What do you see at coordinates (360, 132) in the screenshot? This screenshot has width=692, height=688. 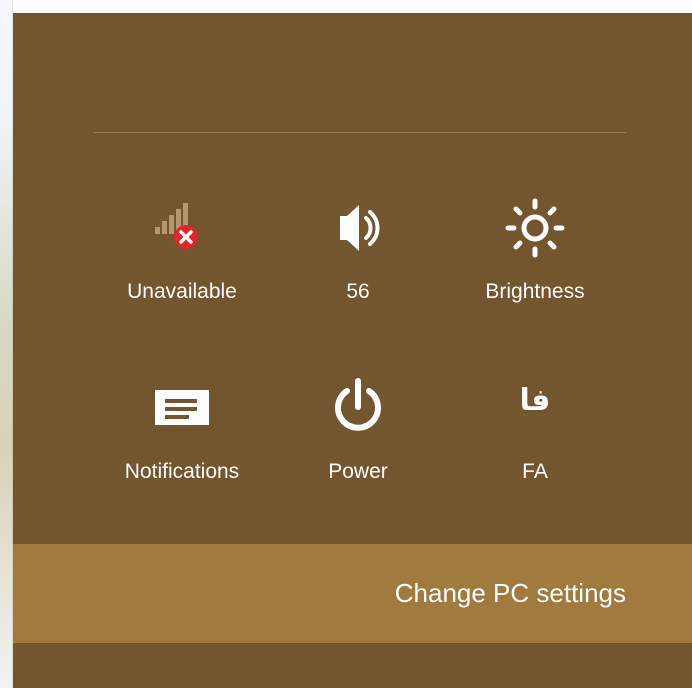 I see `panel-divider` at bounding box center [360, 132].